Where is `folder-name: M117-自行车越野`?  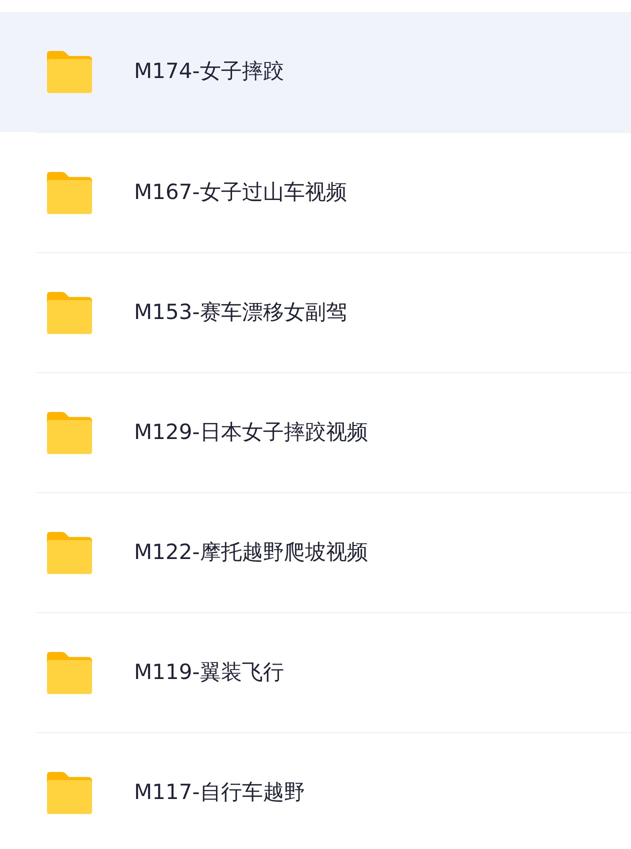
folder-name: M117-自行车越野 is located at coordinates (219, 792).